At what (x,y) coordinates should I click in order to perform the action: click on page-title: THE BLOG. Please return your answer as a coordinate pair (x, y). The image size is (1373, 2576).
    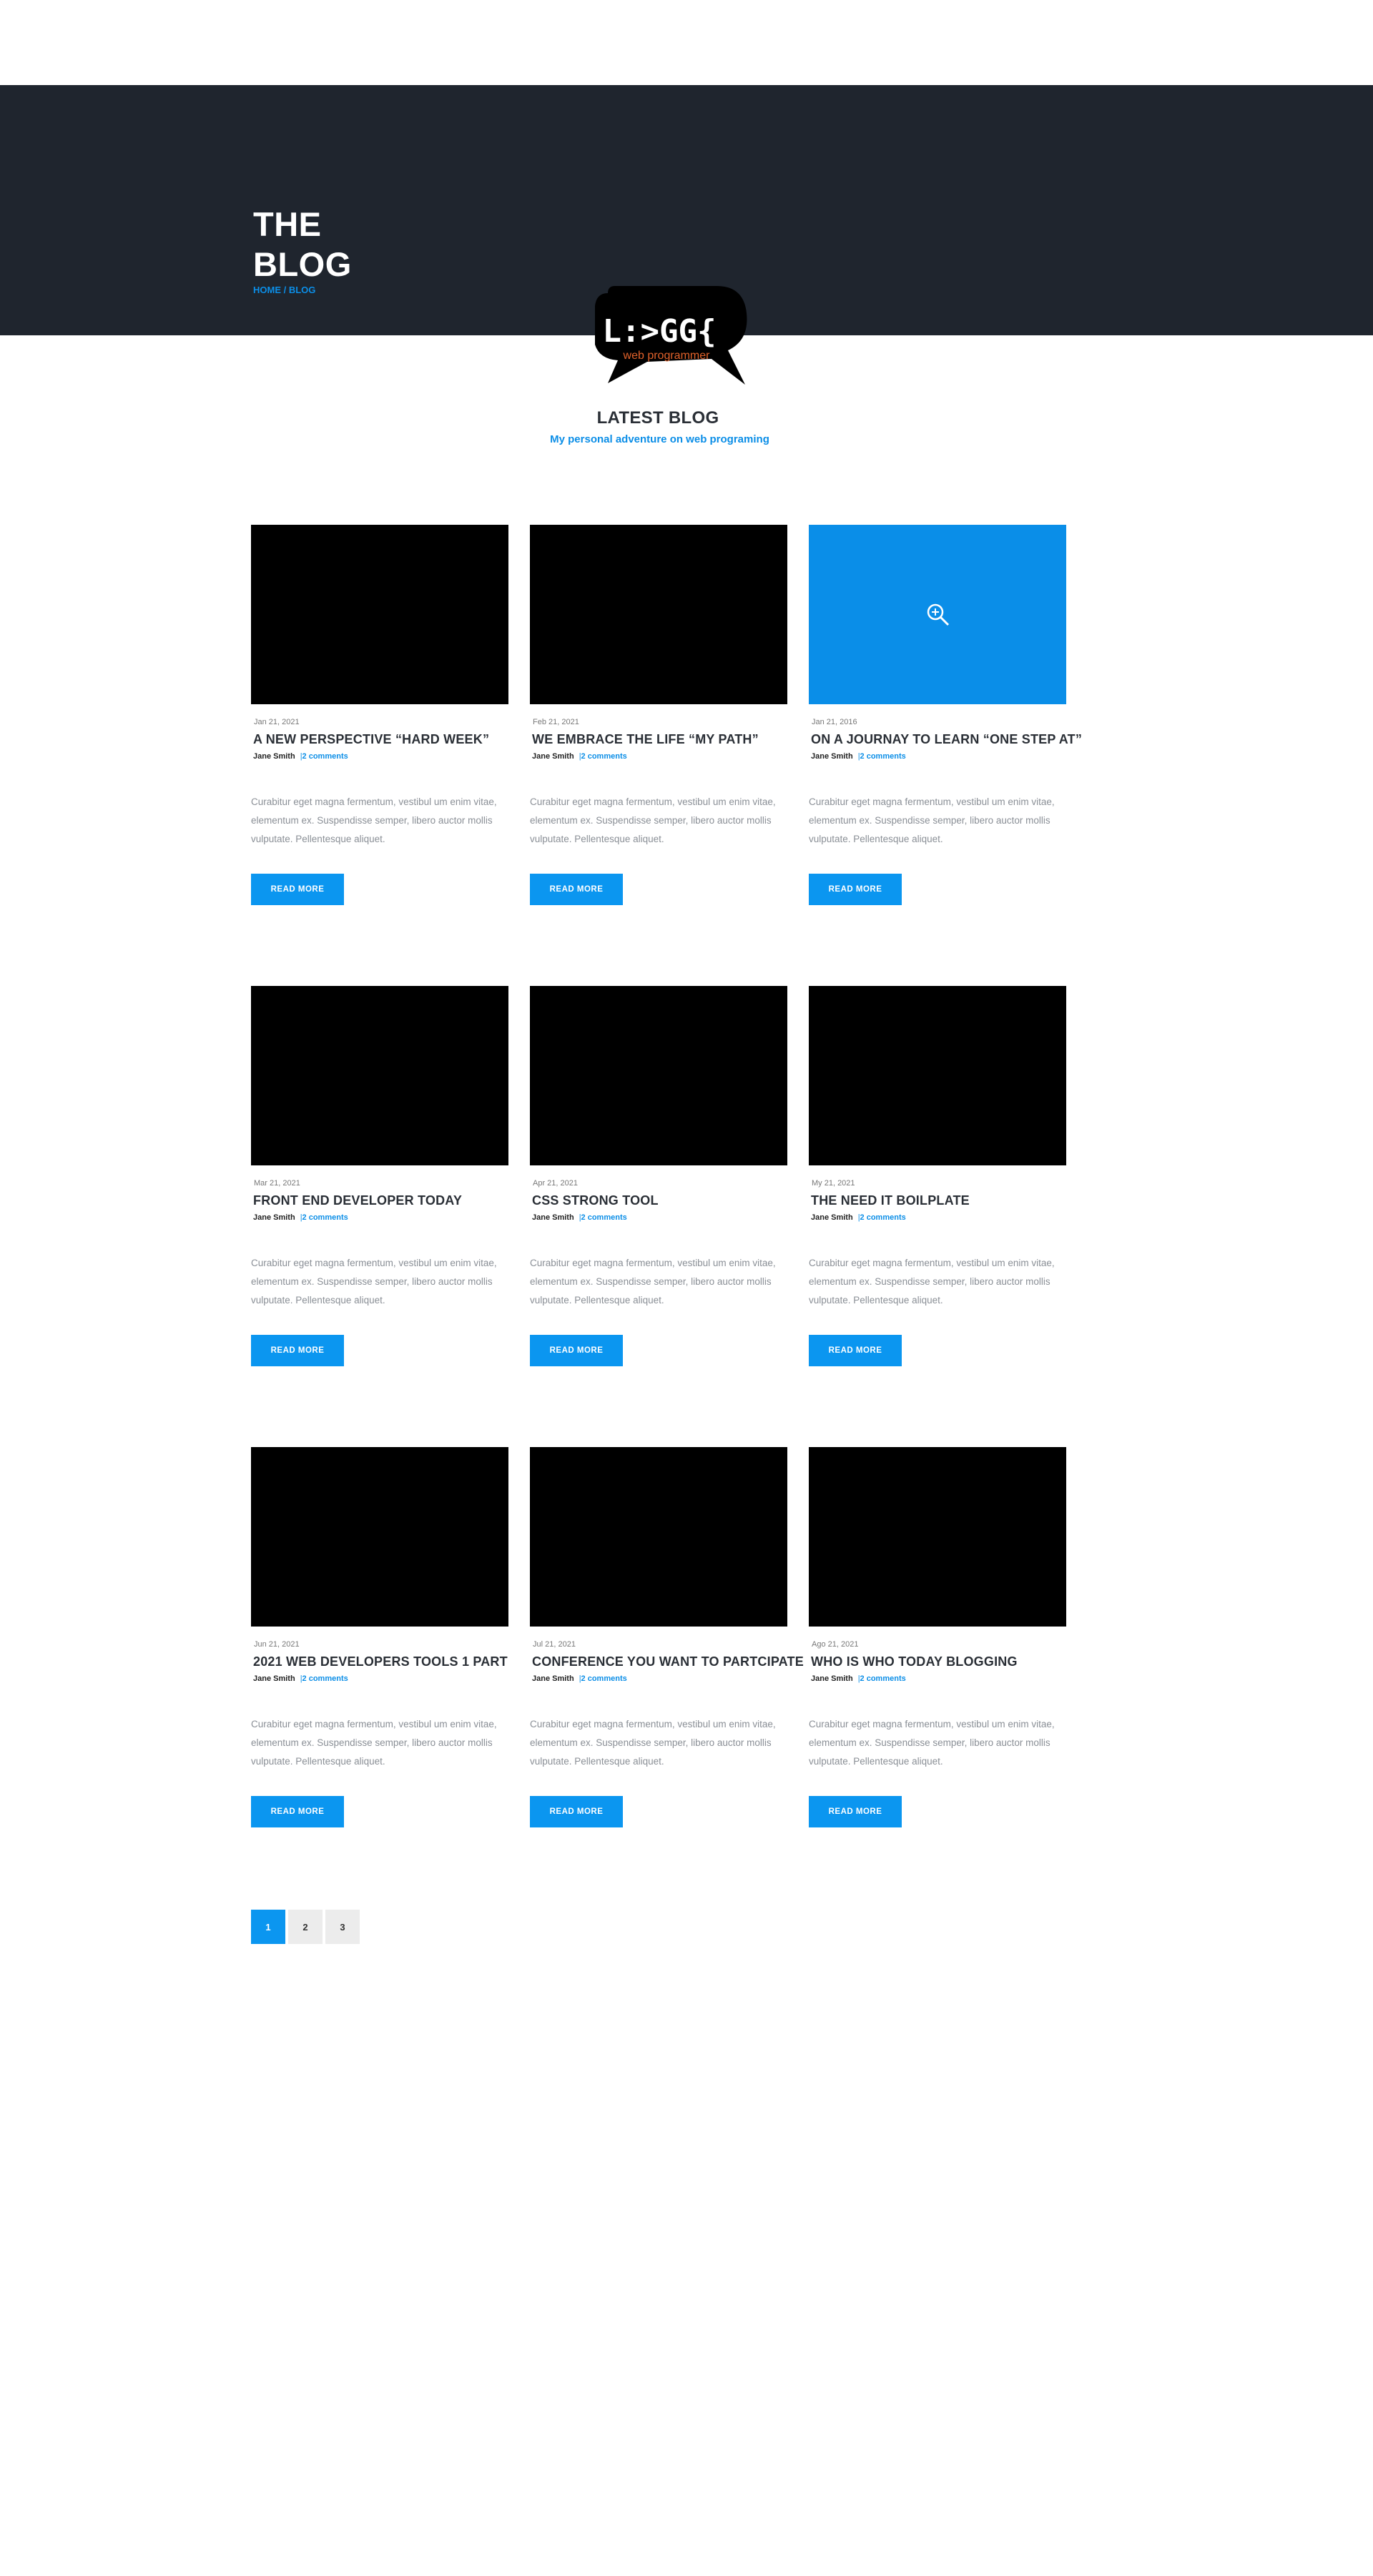
    Looking at the image, I should click on (302, 244).